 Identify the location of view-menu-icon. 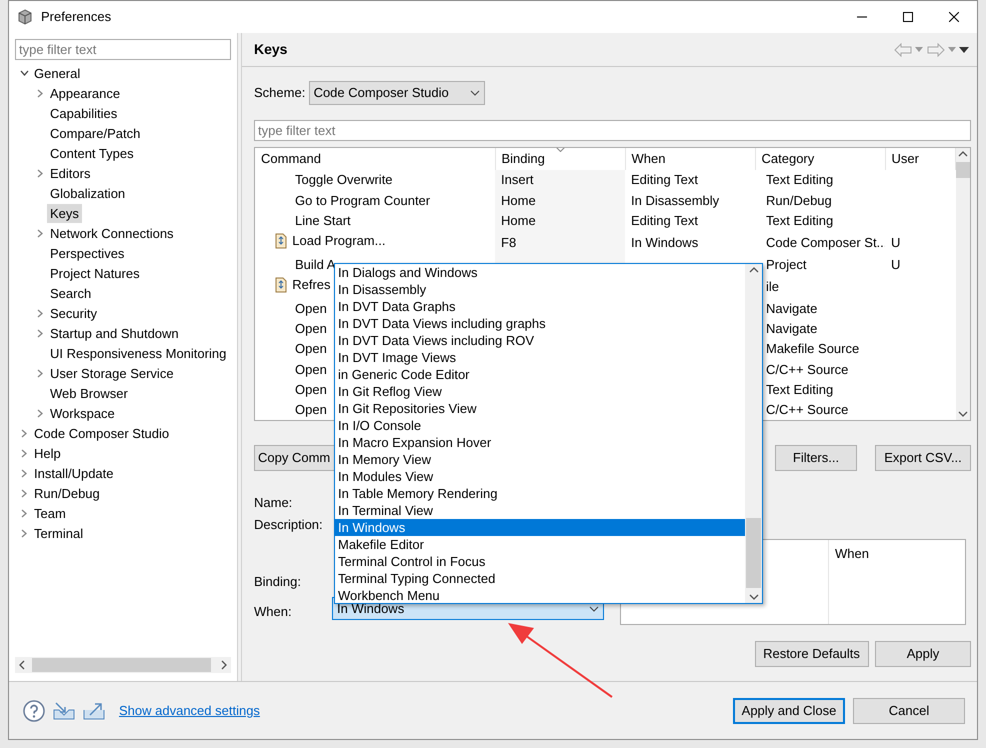
(964, 49).